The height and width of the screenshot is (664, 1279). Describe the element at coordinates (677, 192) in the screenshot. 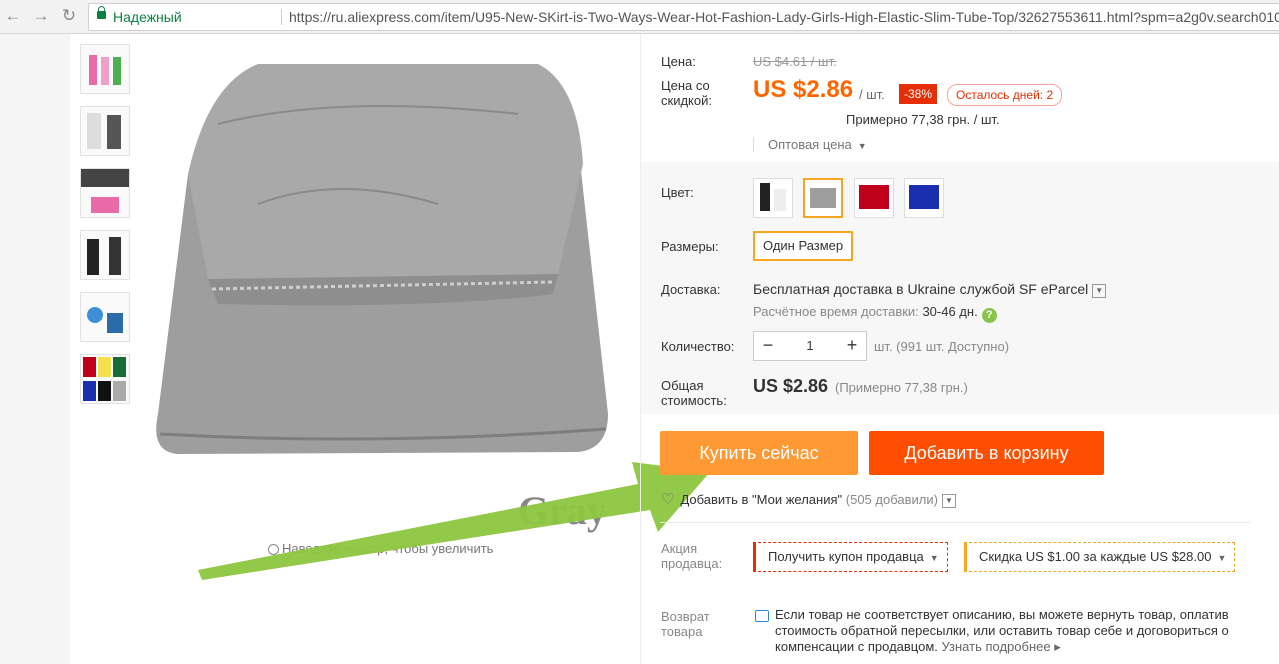

I see `color-label: Цвет:` at that location.